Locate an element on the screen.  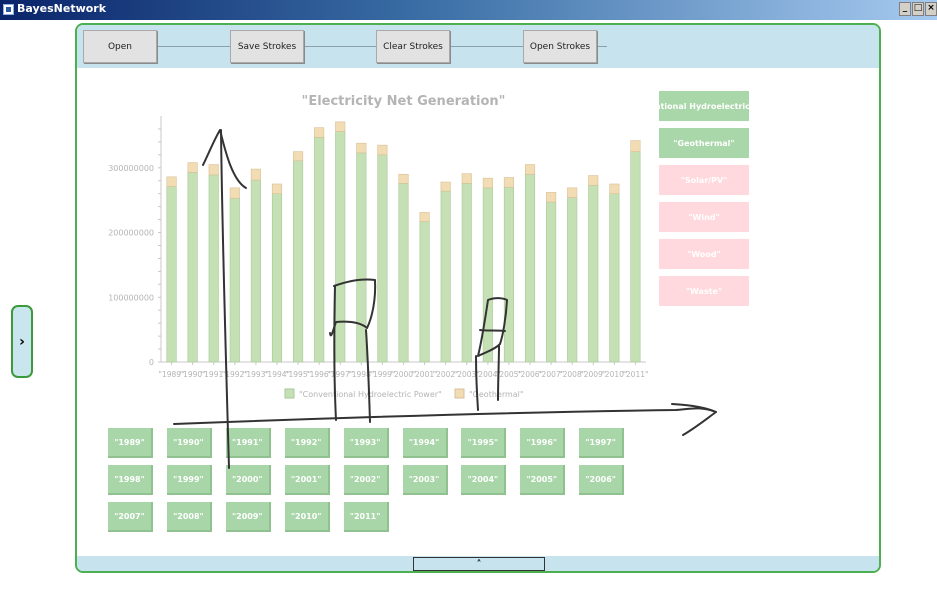
chevron-right-icon: › is located at coordinates (22, 341).